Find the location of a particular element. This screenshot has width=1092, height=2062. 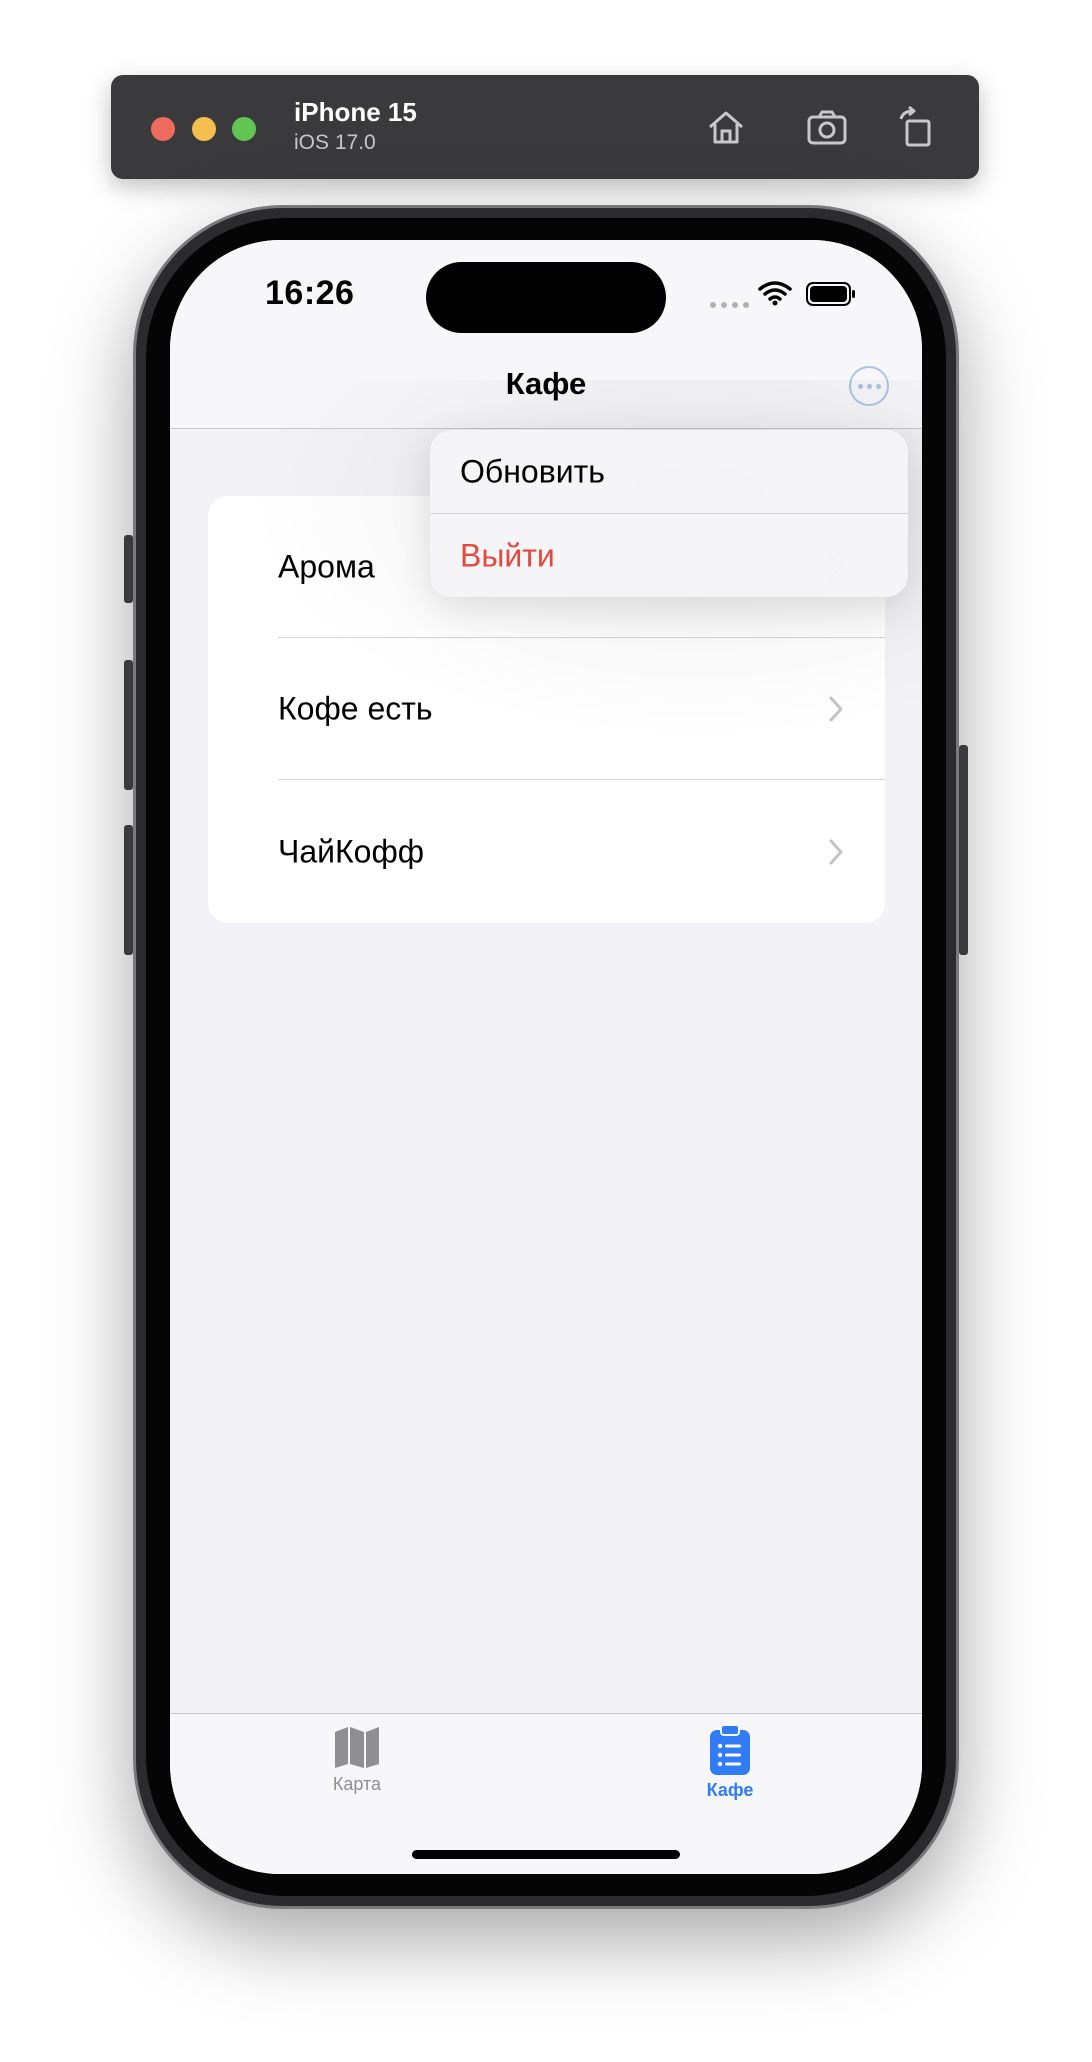

home-button is located at coordinates (726, 127).